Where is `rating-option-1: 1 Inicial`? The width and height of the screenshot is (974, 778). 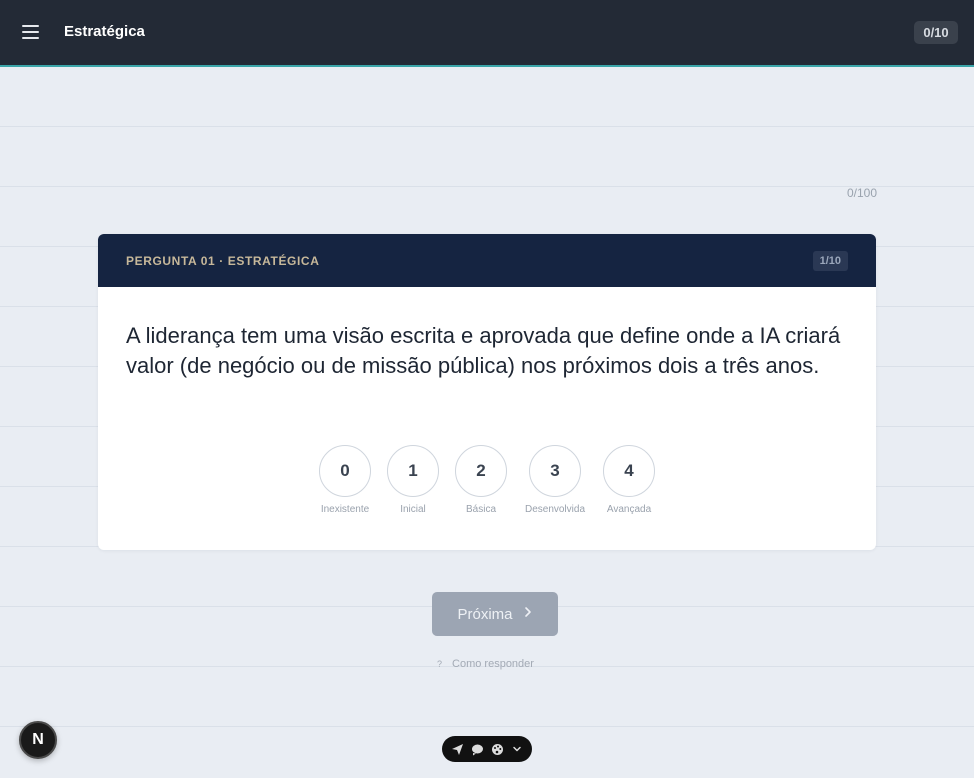 rating-option-1: 1 Inicial is located at coordinates (413, 480).